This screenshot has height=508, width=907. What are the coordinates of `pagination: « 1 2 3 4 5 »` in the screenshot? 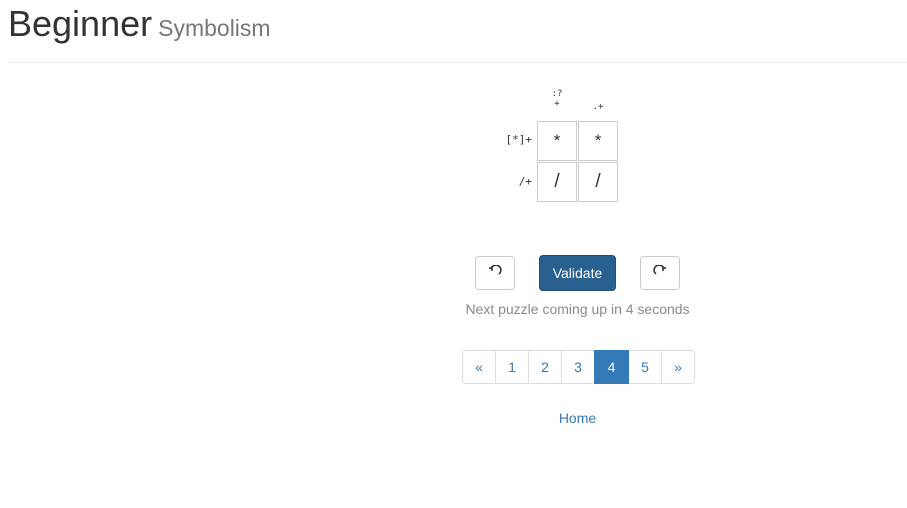 It's located at (578, 367).